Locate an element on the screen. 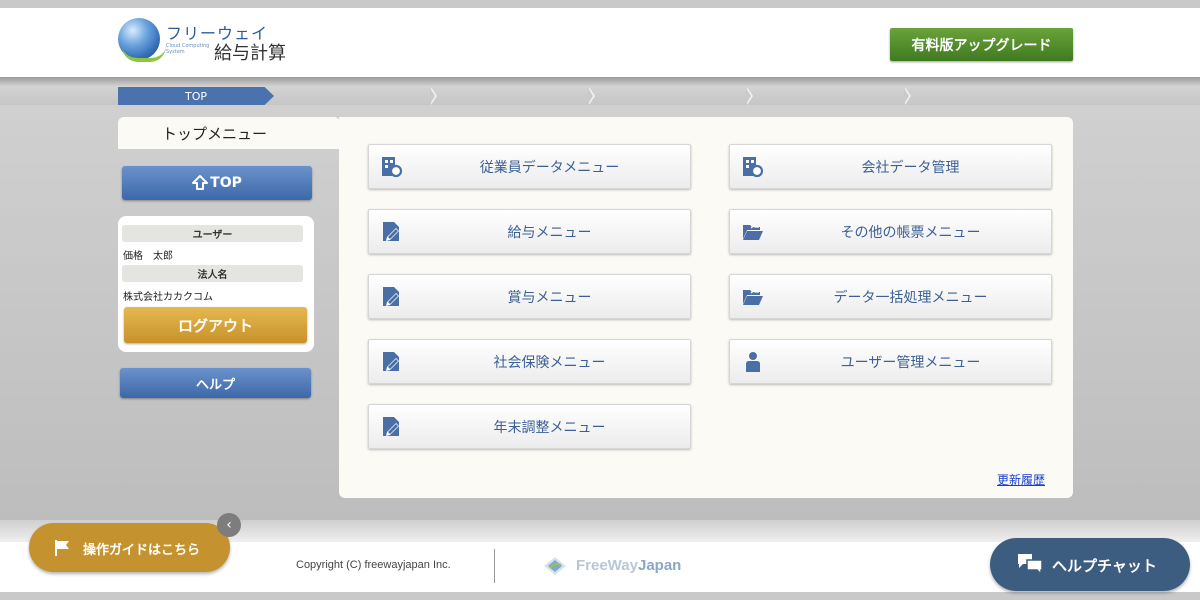  menu-label: 給与メニュー is located at coordinates (549, 232).